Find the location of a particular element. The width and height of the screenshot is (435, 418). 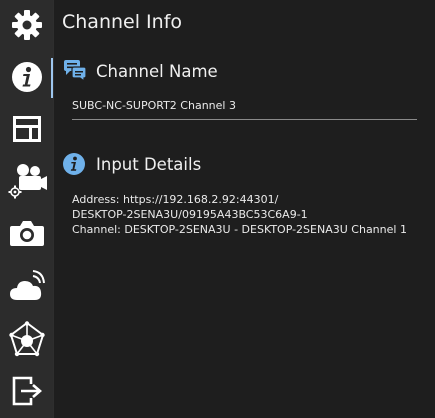

sidebar is located at coordinates (26, 209).